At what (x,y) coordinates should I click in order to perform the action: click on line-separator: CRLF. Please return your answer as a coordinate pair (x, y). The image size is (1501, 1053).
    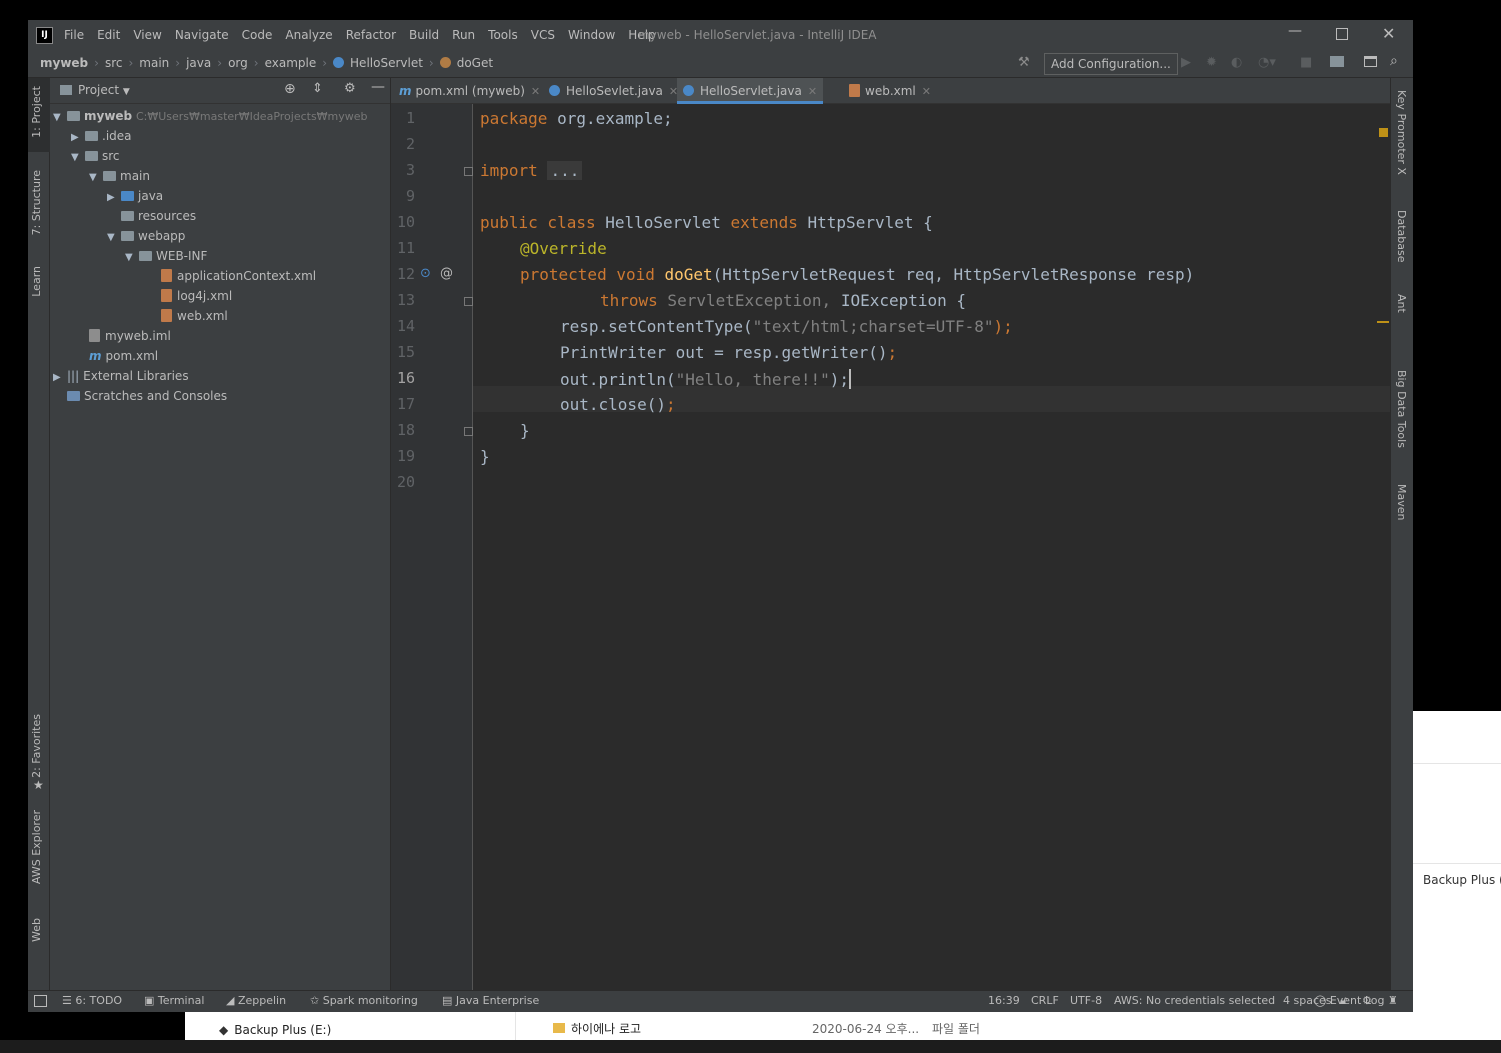
    Looking at the image, I should click on (1045, 1000).